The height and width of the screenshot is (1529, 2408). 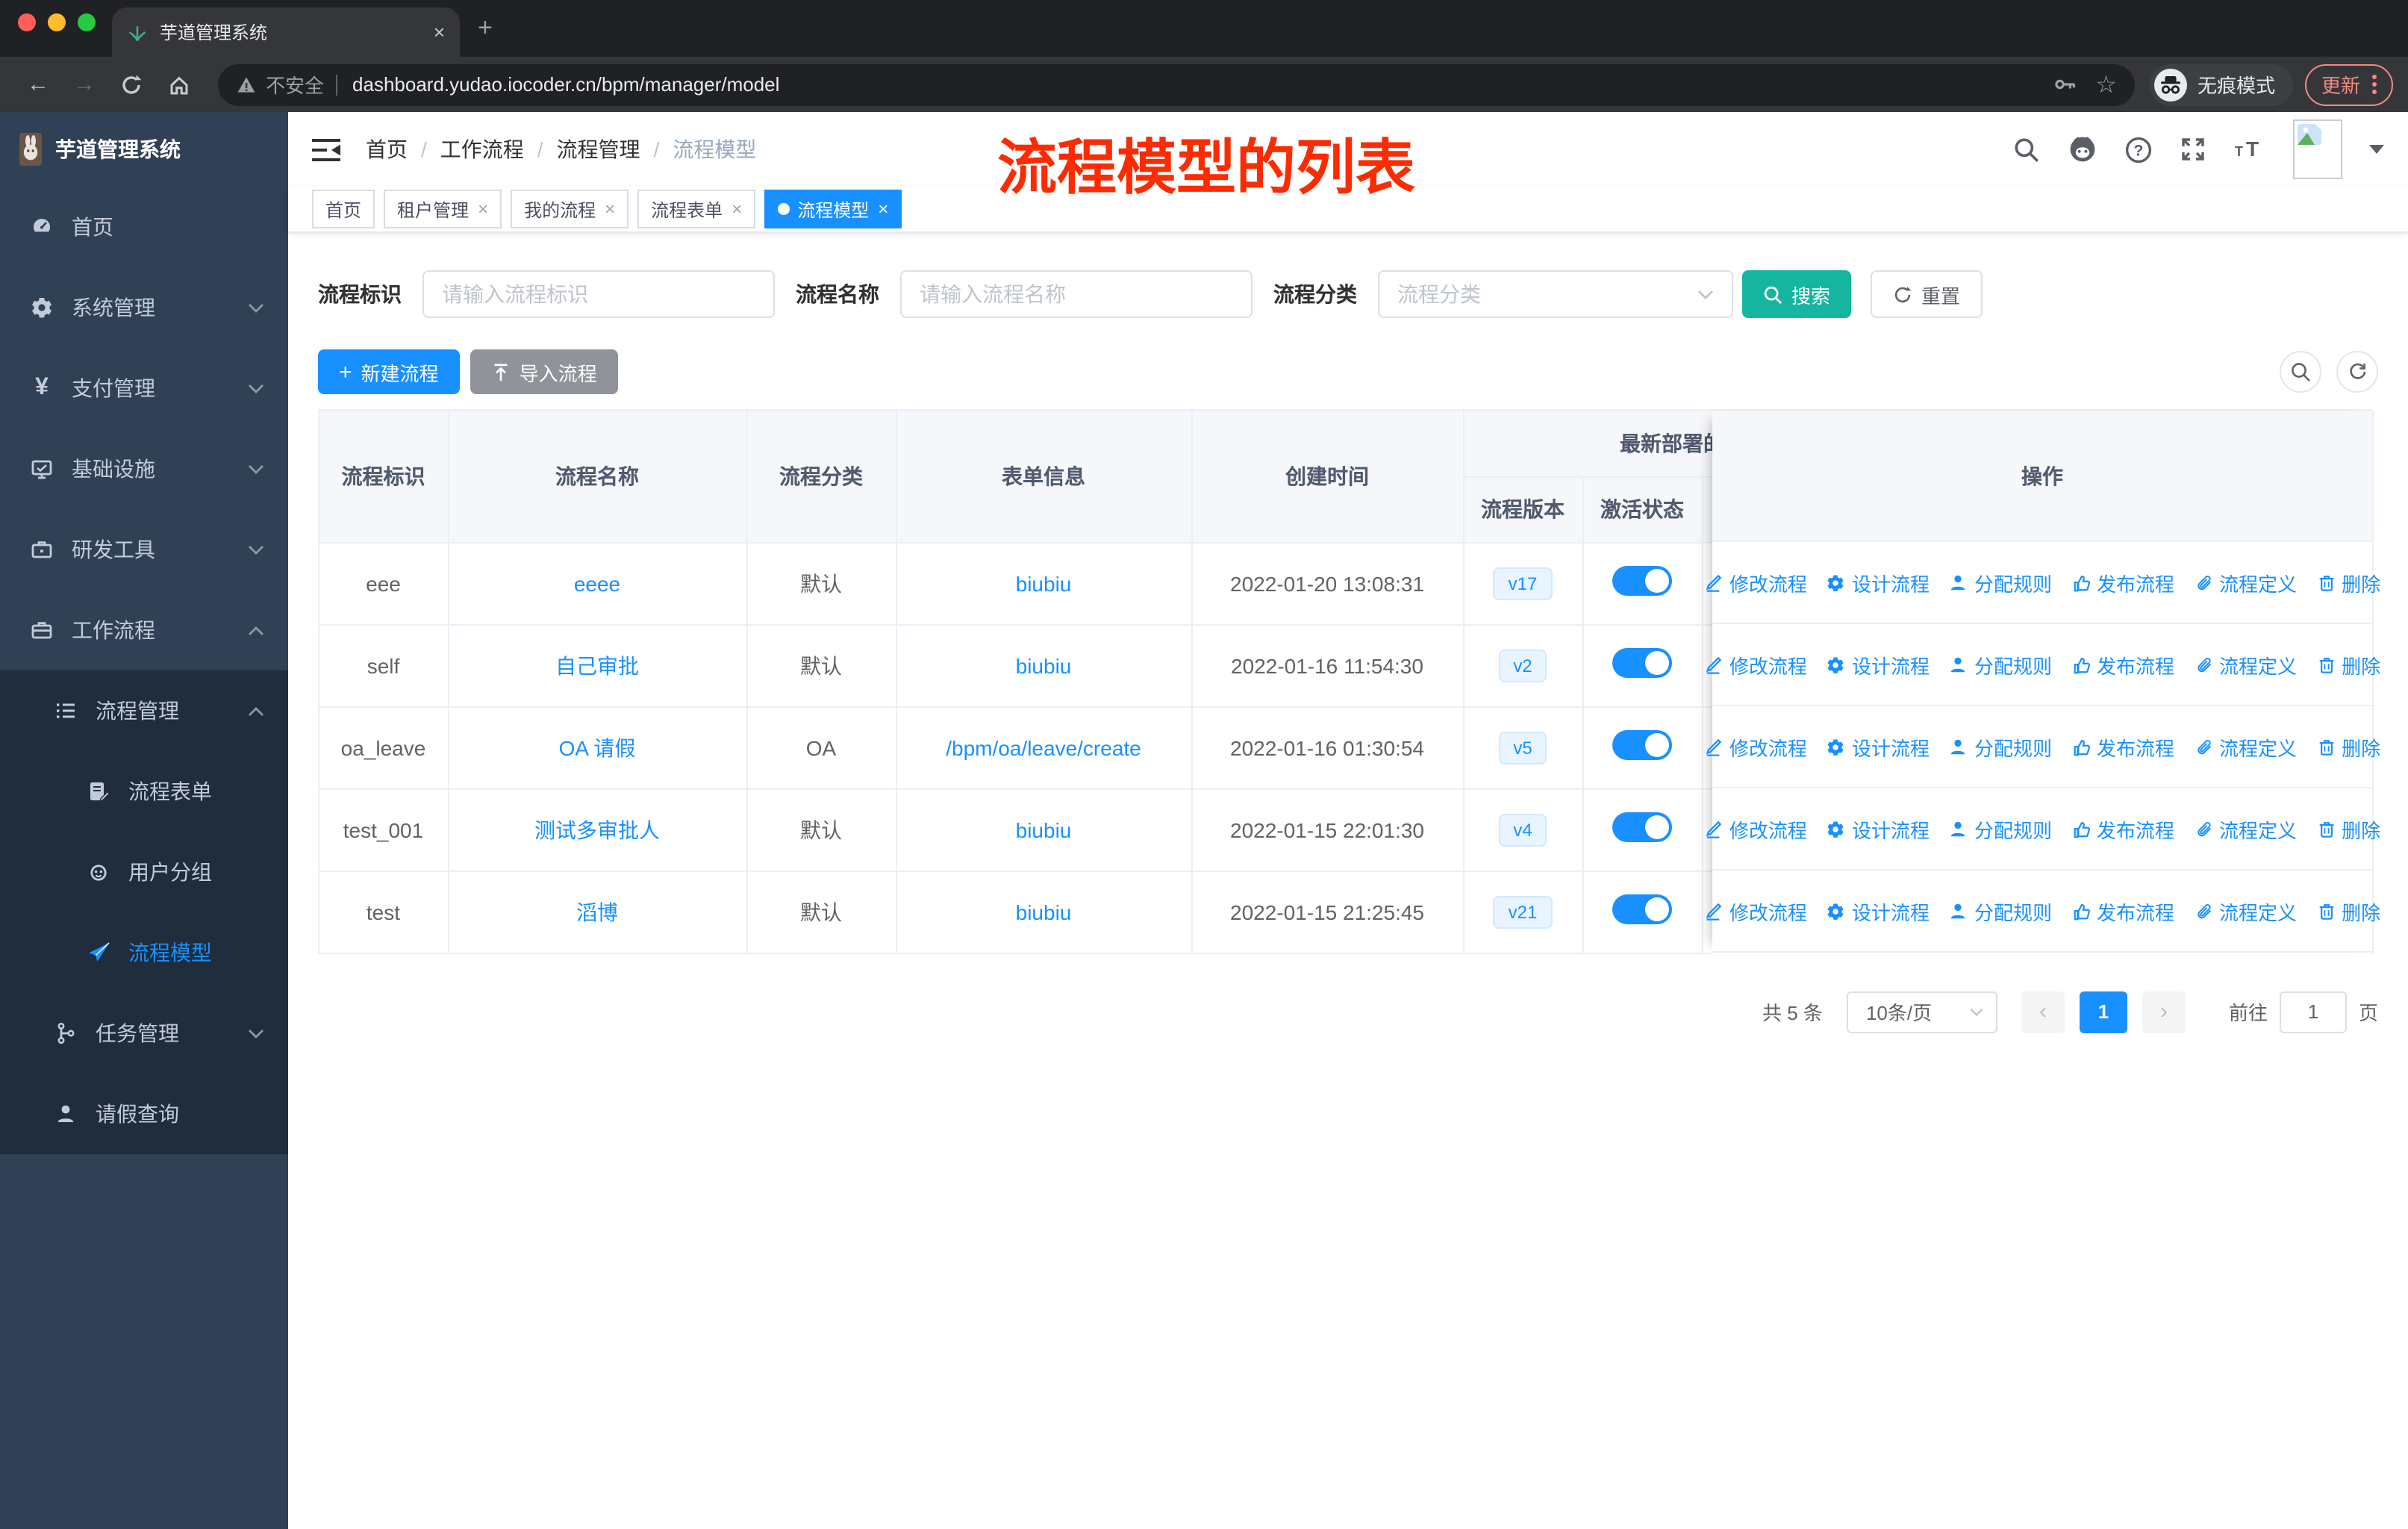 I want to click on breadcrumb-workflow: 工作流程, so click(x=482, y=149).